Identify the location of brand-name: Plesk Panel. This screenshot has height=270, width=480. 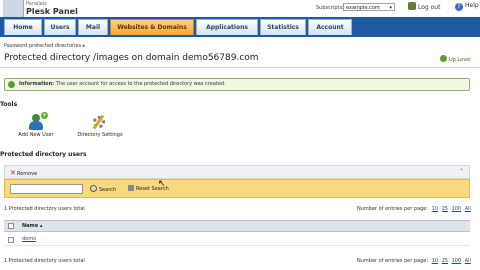
(52, 11).